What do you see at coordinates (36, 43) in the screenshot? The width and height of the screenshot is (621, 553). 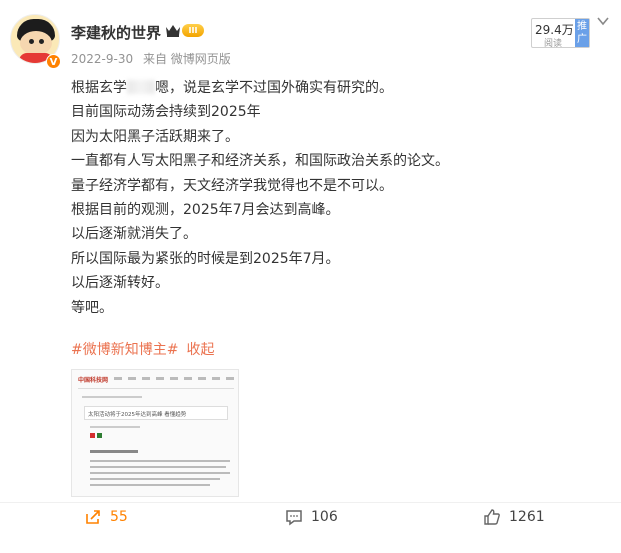 I see `avatar-face` at bounding box center [36, 43].